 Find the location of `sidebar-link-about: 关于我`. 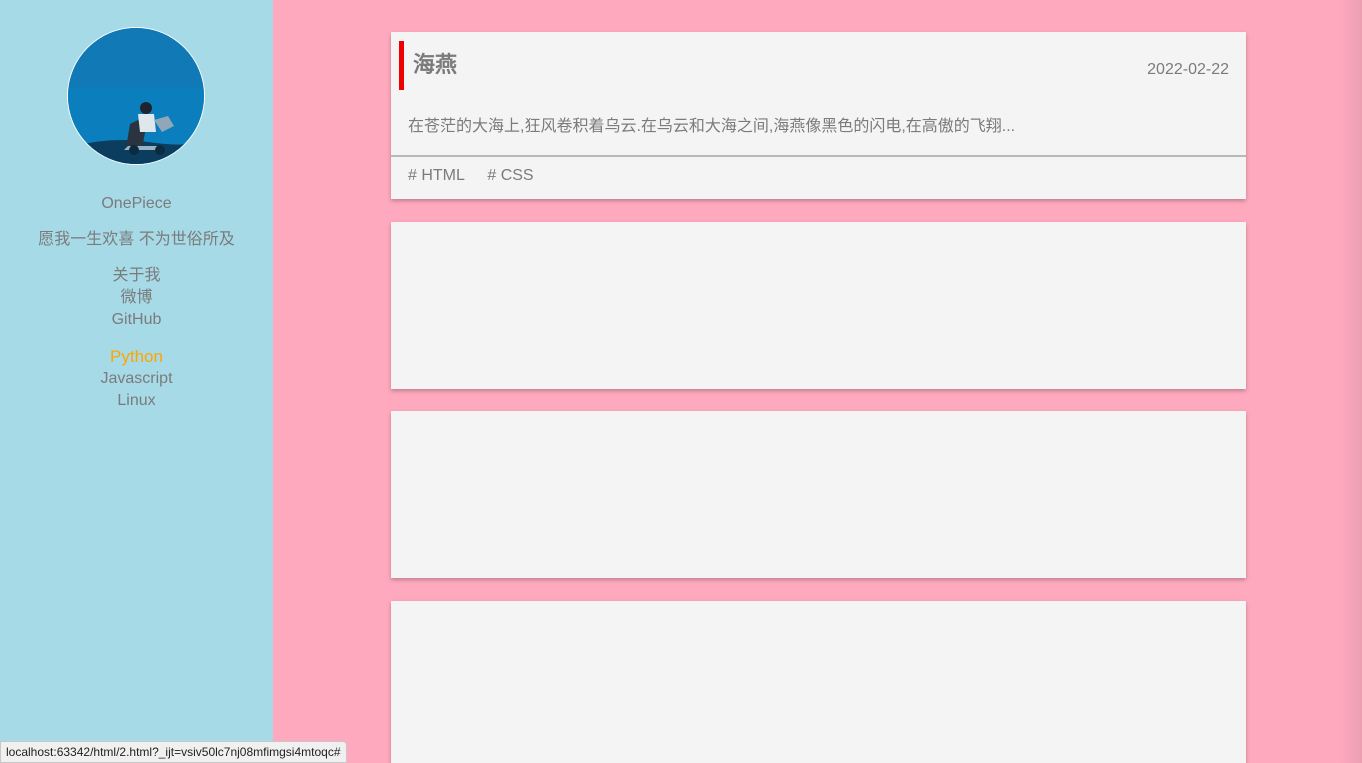

sidebar-link-about: 关于我 is located at coordinates (136, 276).